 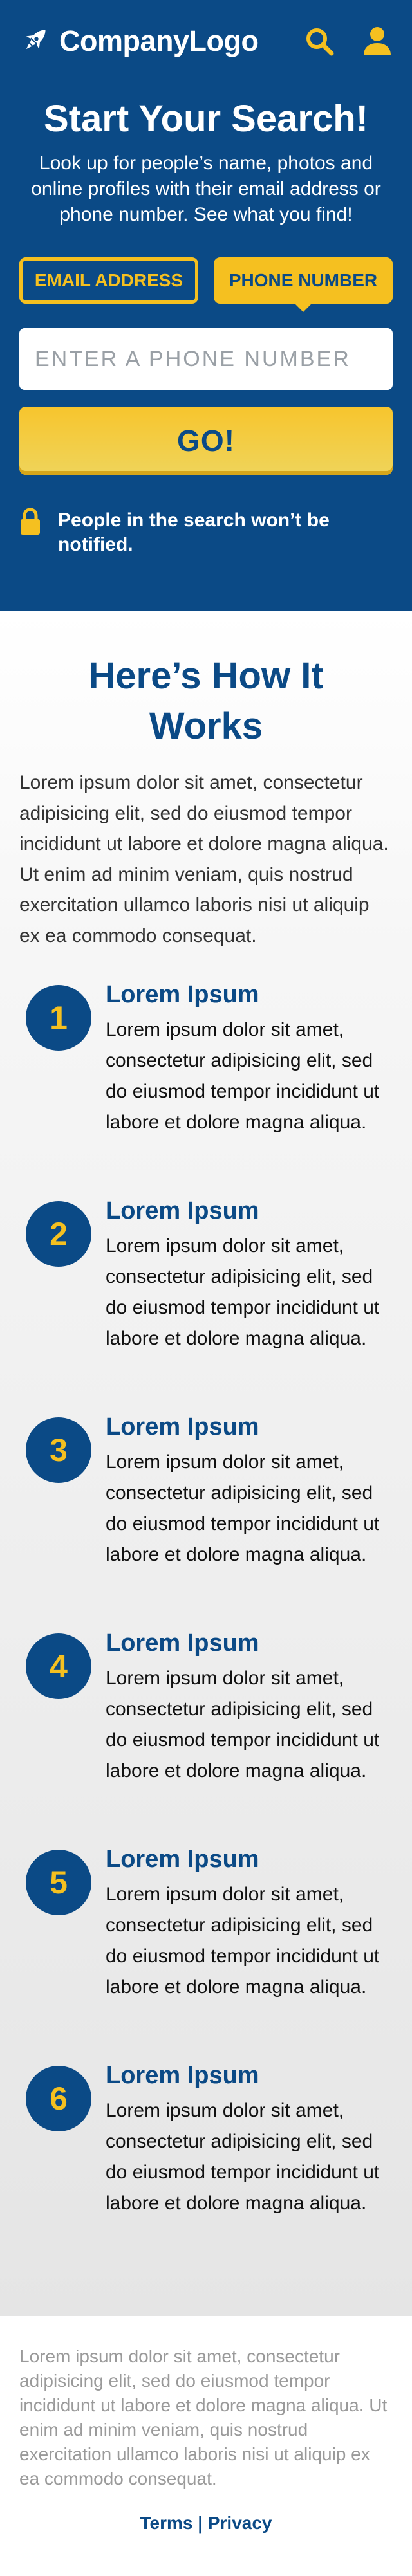 What do you see at coordinates (348, 41) in the screenshot?
I see `top-icons` at bounding box center [348, 41].